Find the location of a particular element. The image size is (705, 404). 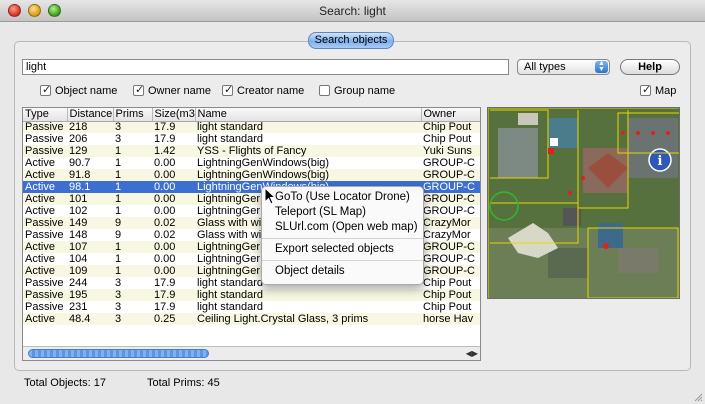

menu-item-slurl: SLUrl.com (Open web map) is located at coordinates (342, 227).